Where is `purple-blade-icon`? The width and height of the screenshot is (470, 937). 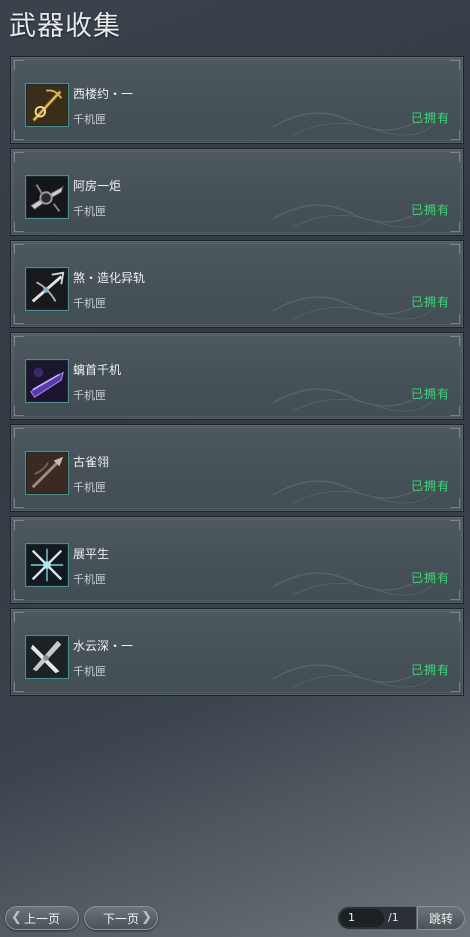 purple-blade-icon is located at coordinates (47, 381).